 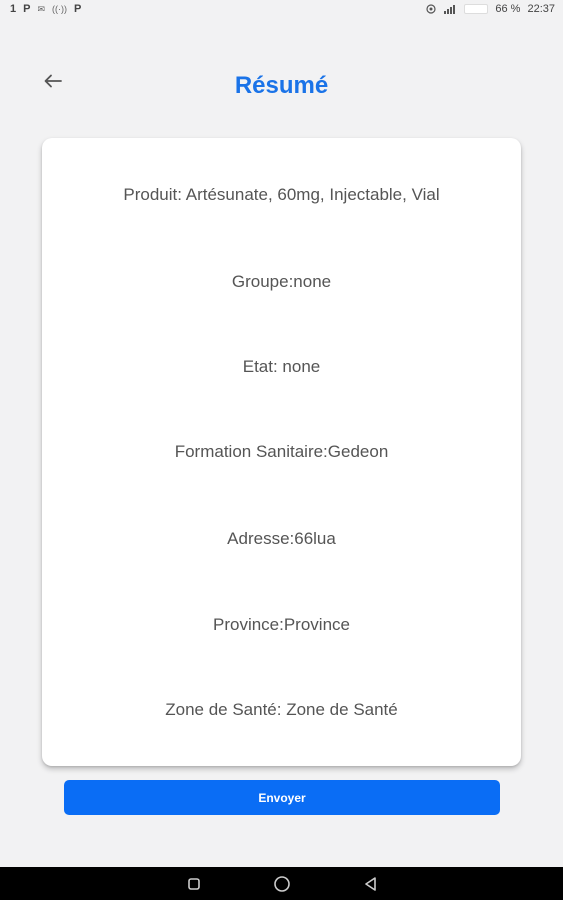 I want to click on square-icon, so click(x=193, y=883).